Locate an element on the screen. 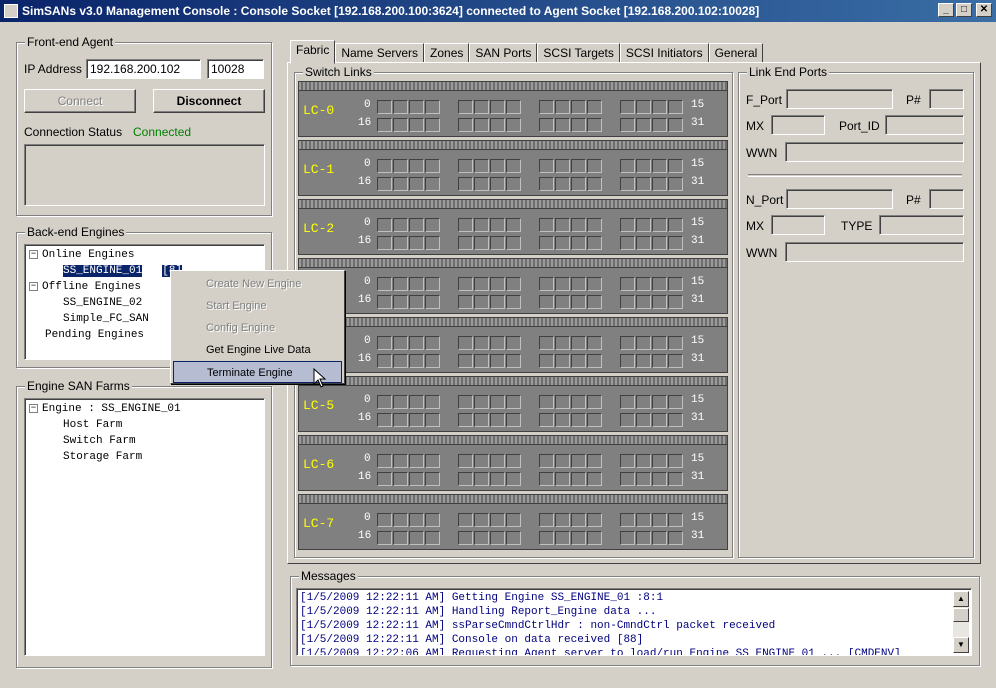 The height and width of the screenshot is (688, 996). tree-item-farm: Host Farm is located at coordinates (144, 425).